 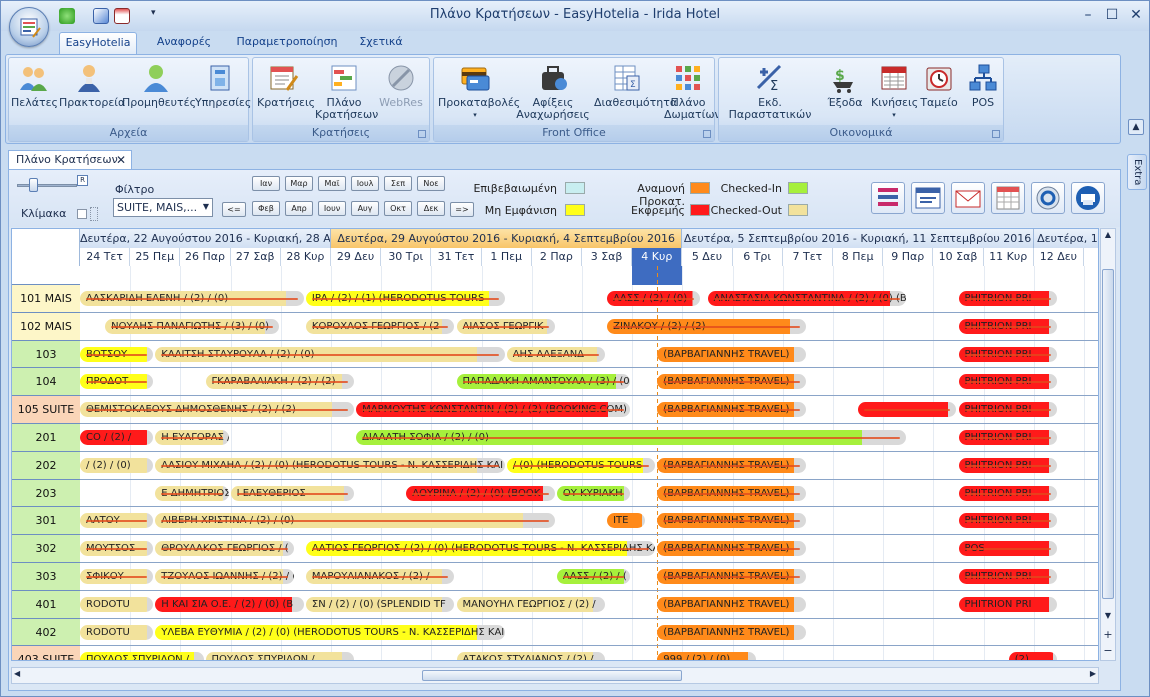 What do you see at coordinates (46, 614) in the screenshot?
I see `room-label-401-double: 401 DOUBLE` at bounding box center [46, 614].